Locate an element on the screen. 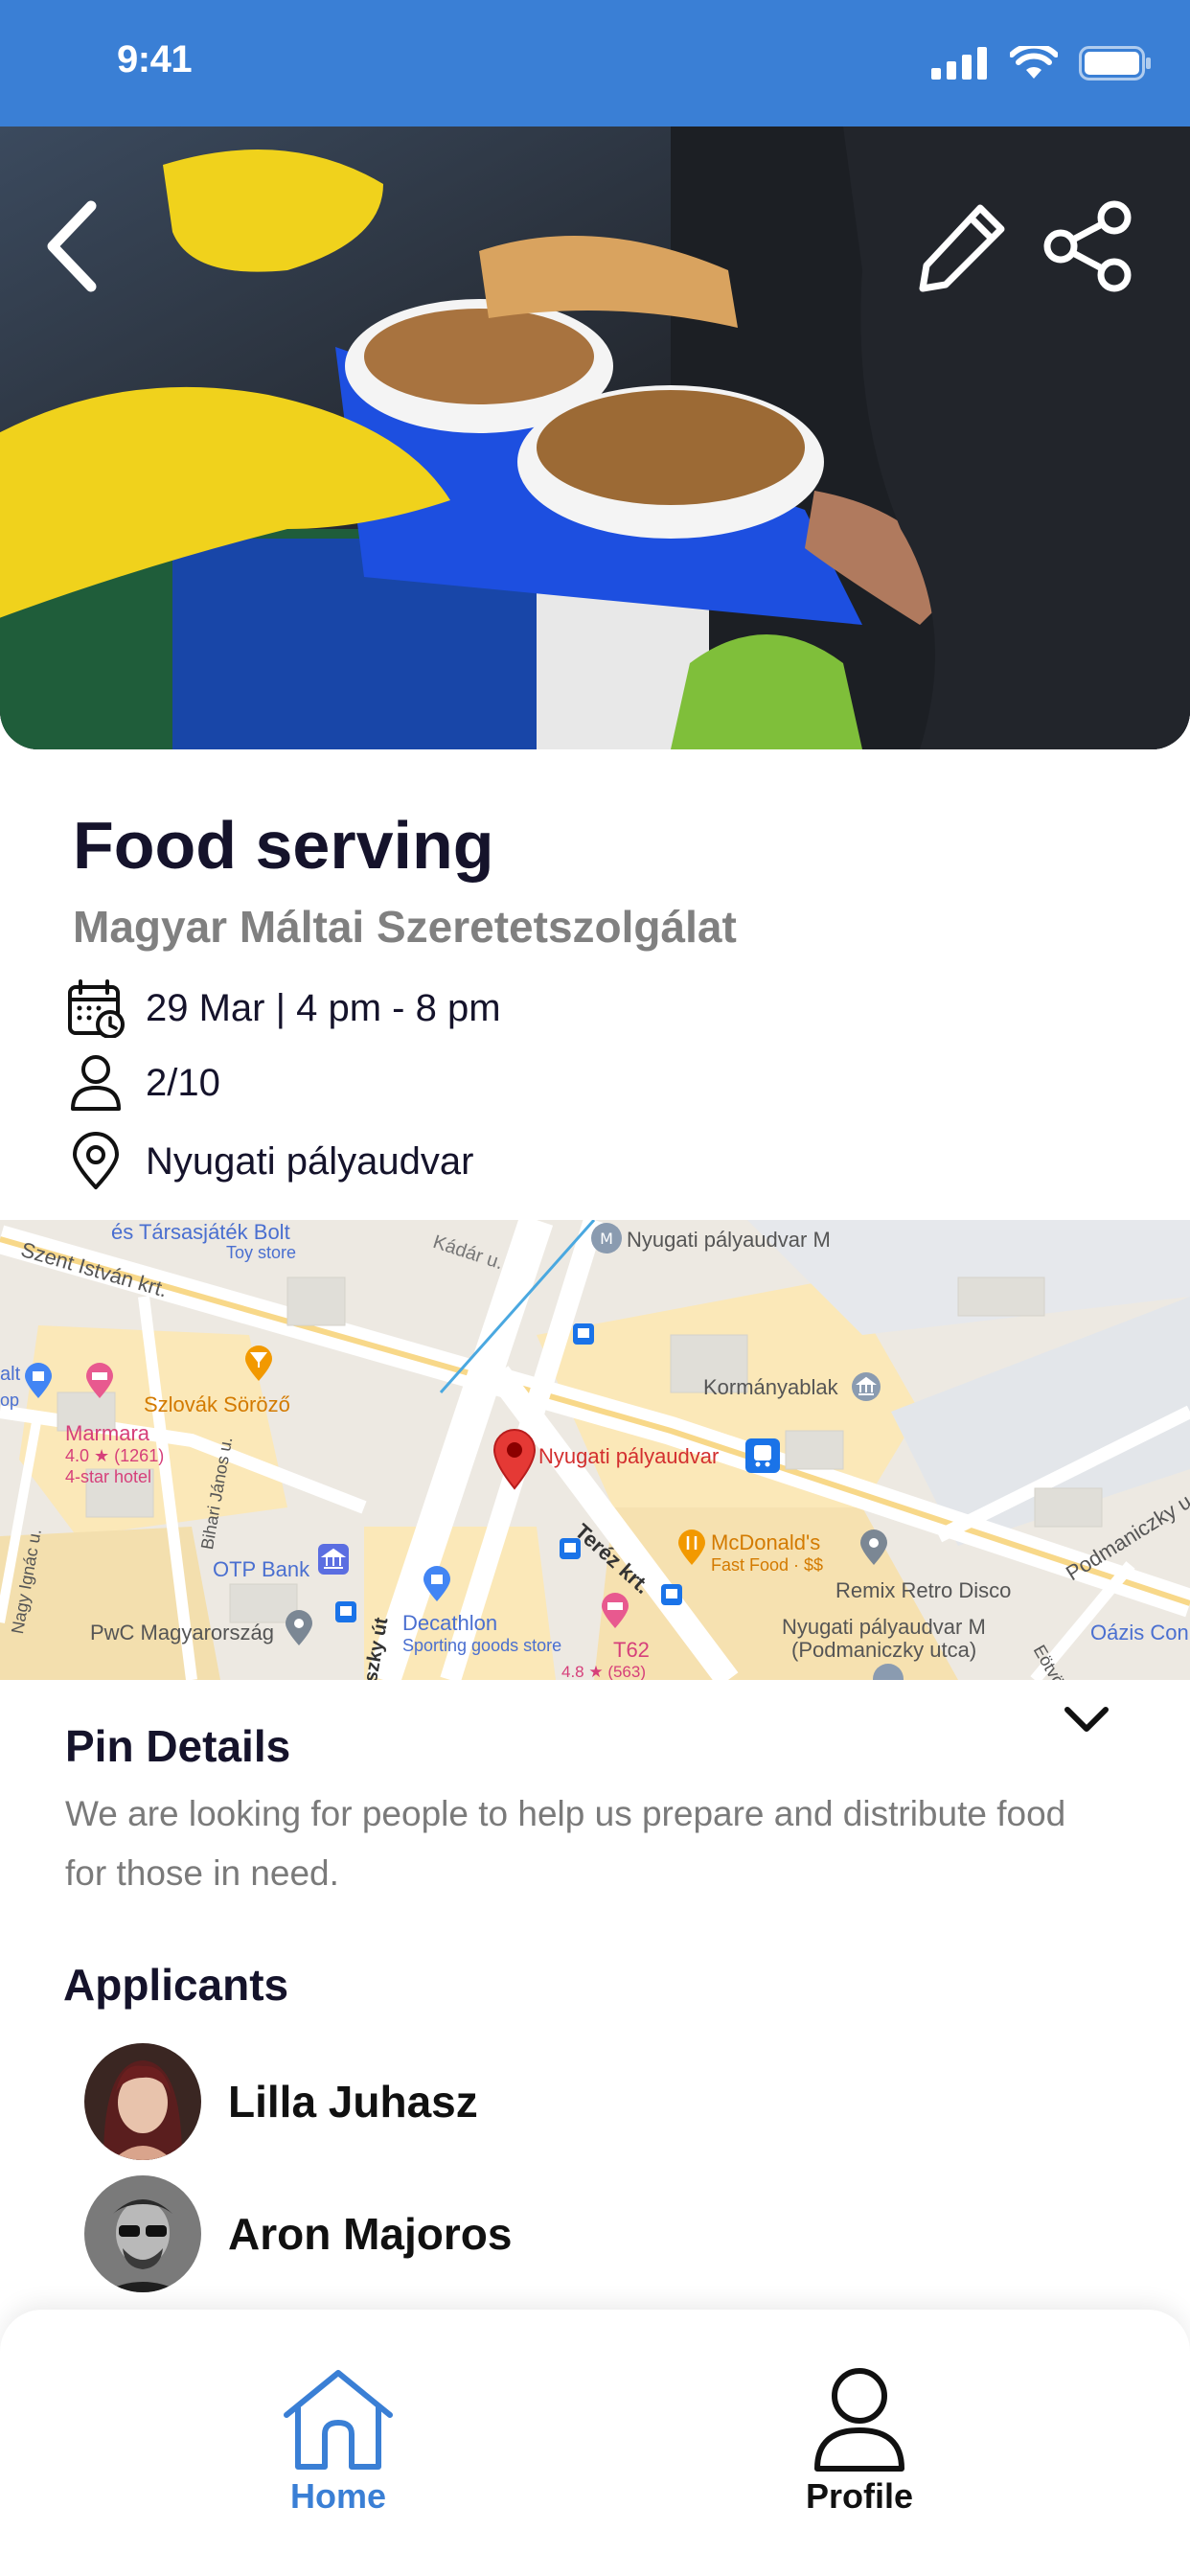 The height and width of the screenshot is (2576, 1190). cellular-signal-icon is located at coordinates (959, 63).